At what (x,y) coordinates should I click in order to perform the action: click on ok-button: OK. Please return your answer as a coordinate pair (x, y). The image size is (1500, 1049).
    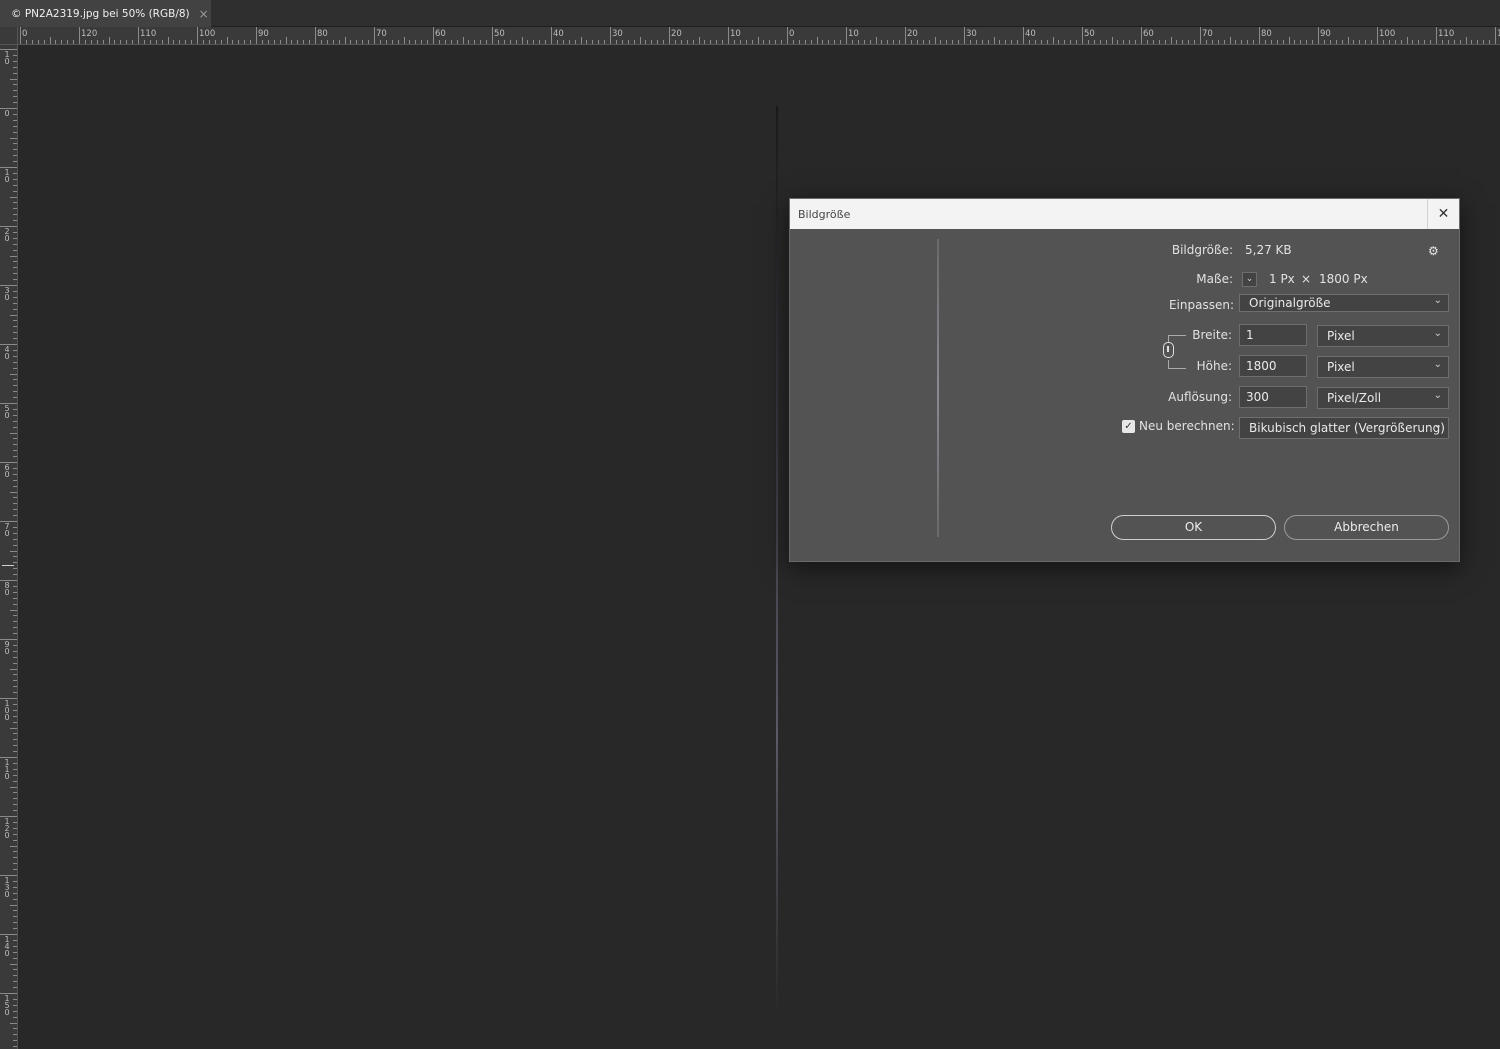
    Looking at the image, I should click on (1193, 527).